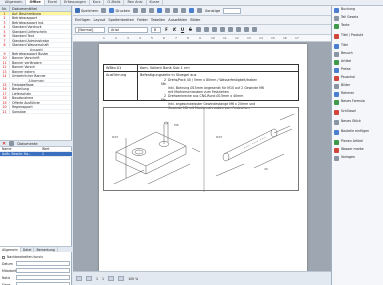  What do you see at coordinates (190, 29) in the screenshot?
I see `strike-button: S` at bounding box center [190, 29].